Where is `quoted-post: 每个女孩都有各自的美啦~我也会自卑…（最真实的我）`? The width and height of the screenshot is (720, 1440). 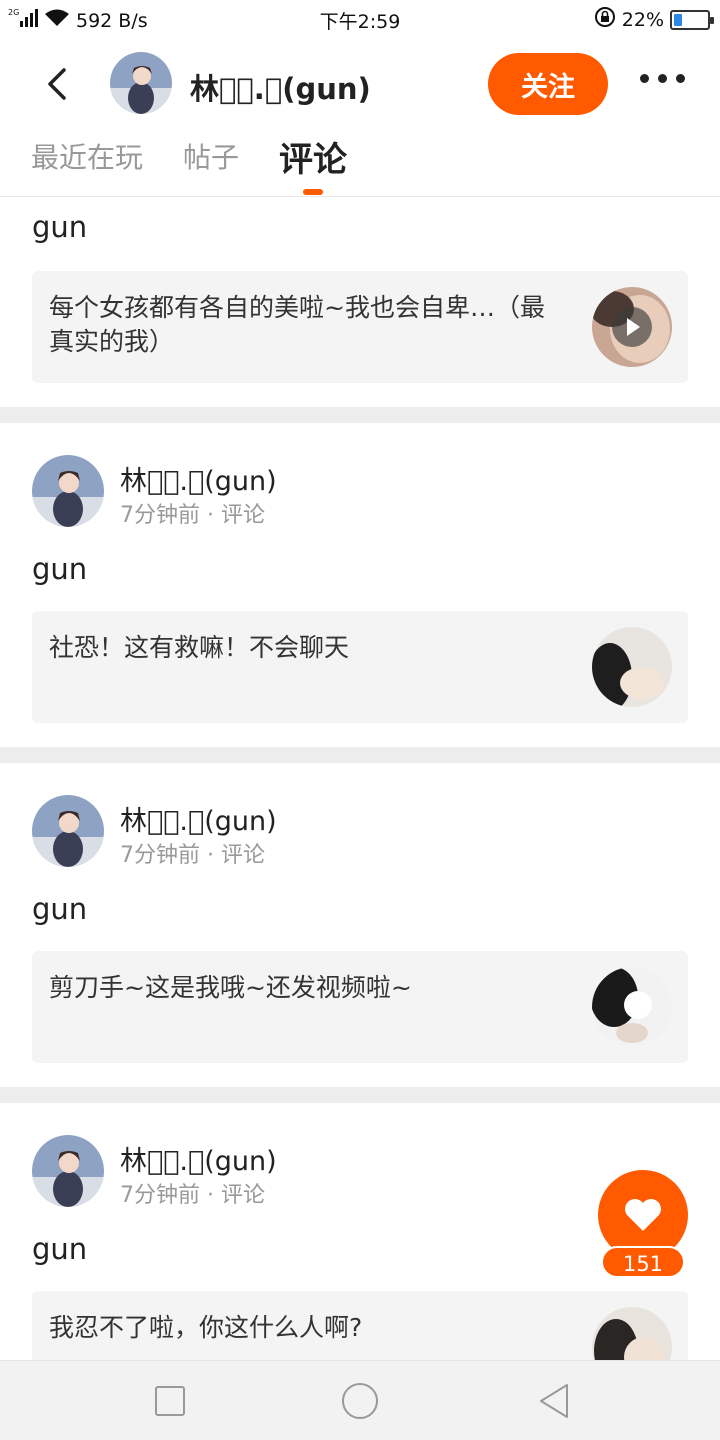 quoted-post: 每个女孩都有各自的美啦~我也会自卑…（最真实的我） is located at coordinates (360, 327).